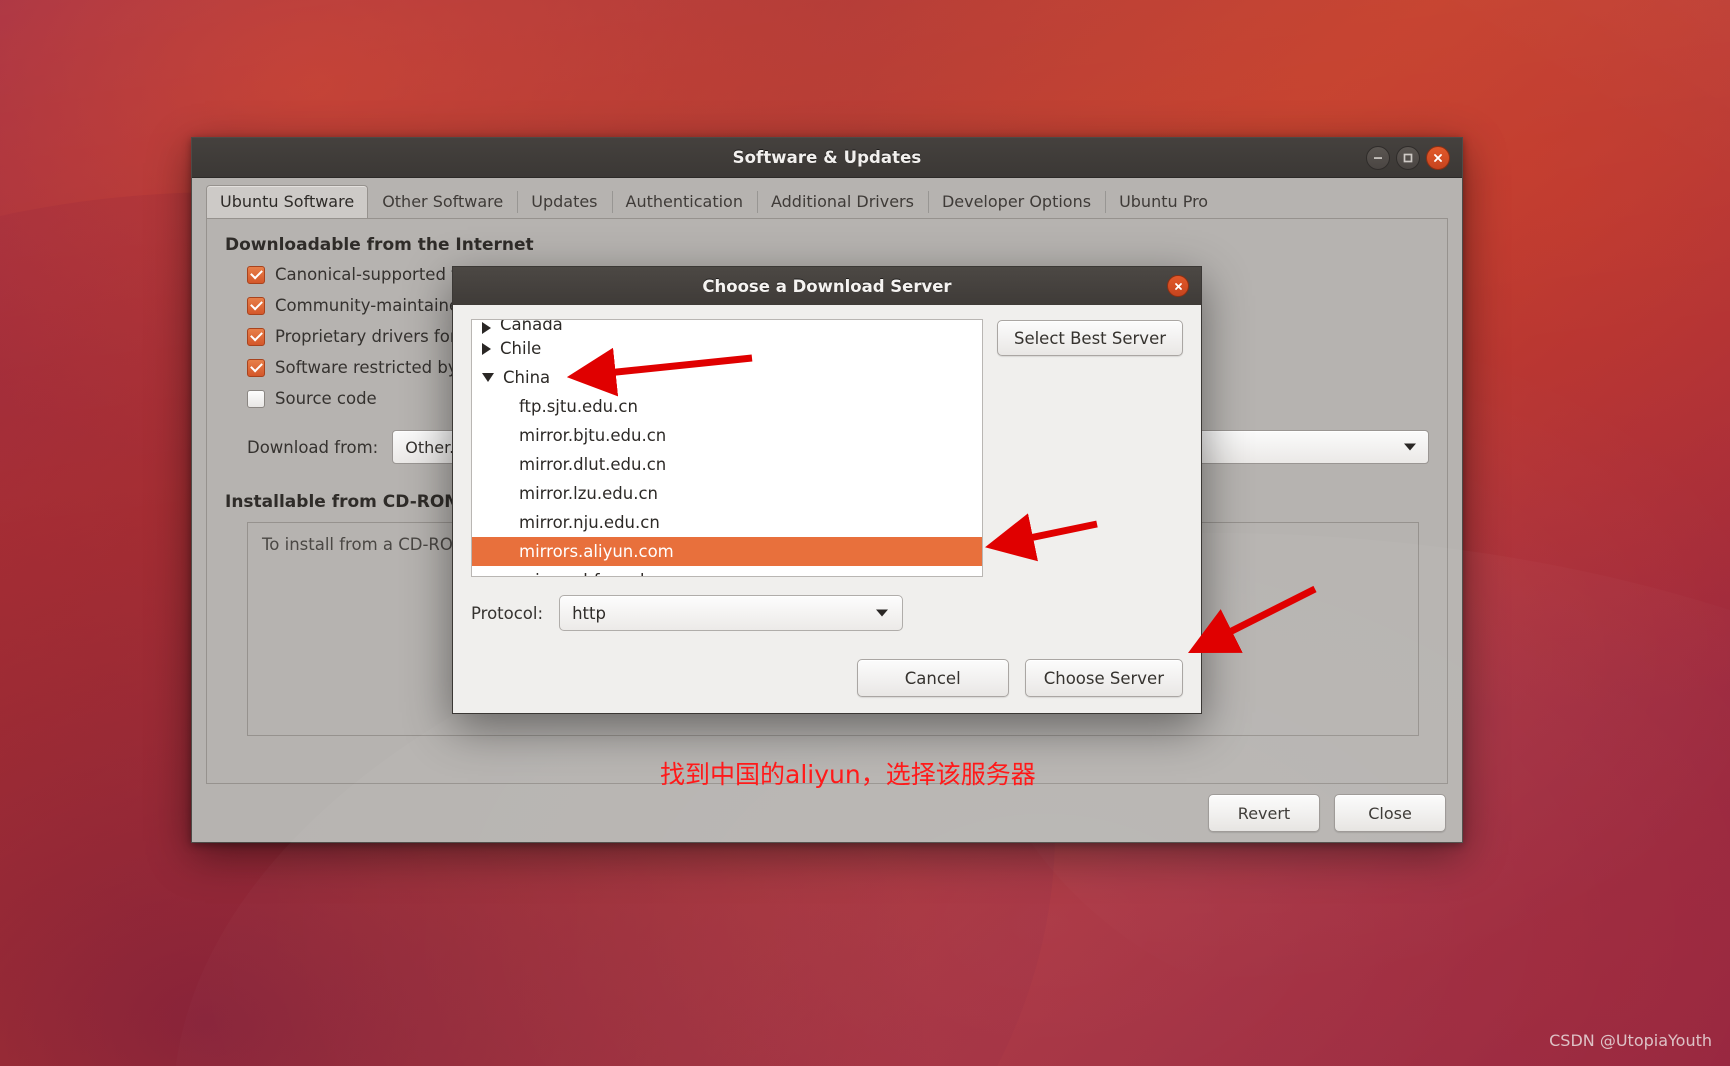 The image size is (1730, 1066). I want to click on tab-other-software: Other Software, so click(442, 201).